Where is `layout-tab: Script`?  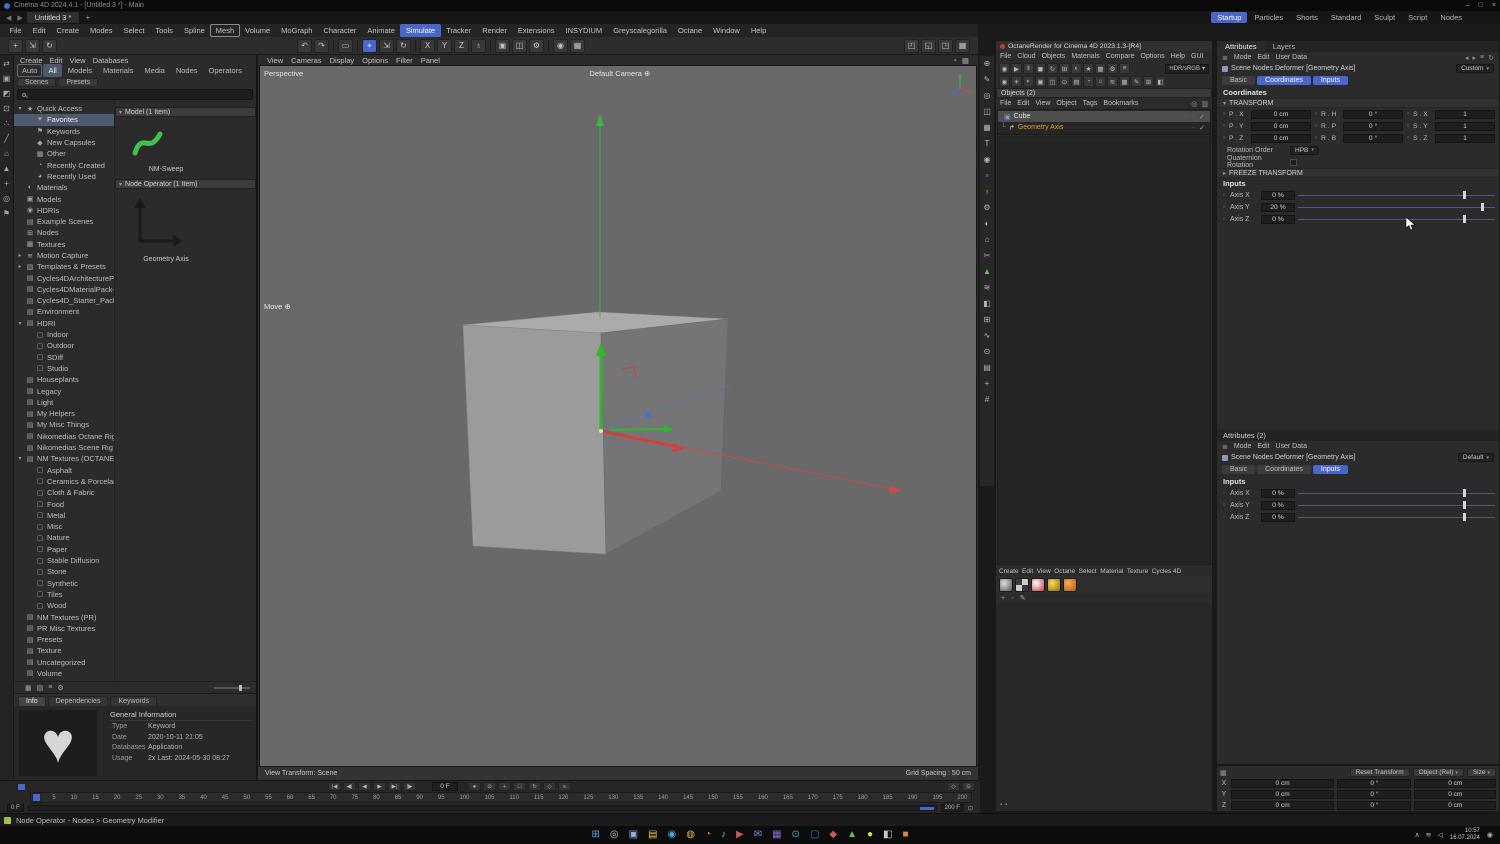 layout-tab: Script is located at coordinates (1417, 17).